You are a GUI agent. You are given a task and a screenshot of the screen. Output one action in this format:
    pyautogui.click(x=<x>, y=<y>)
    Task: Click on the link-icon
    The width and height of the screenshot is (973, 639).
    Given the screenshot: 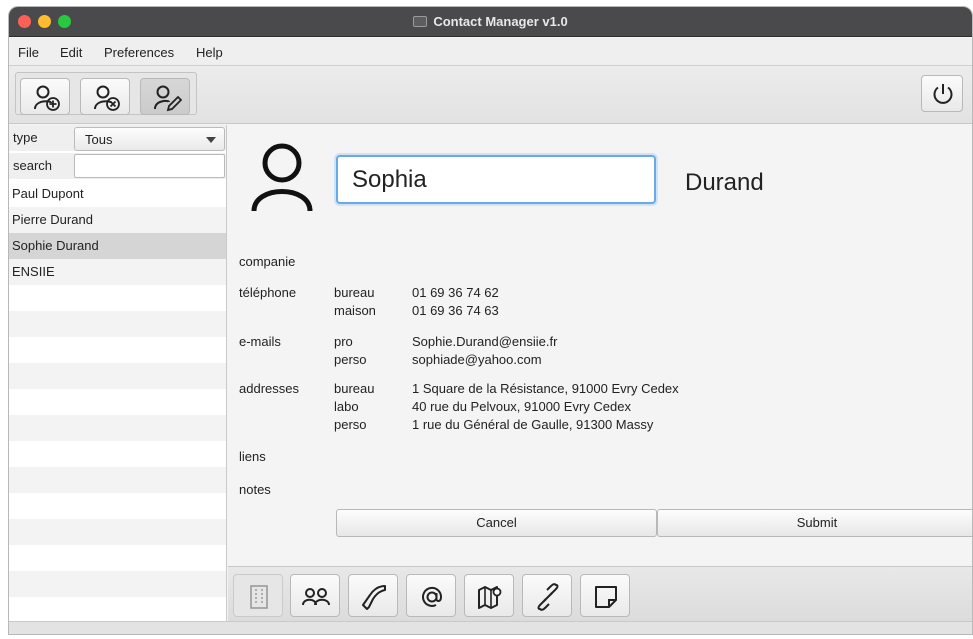 What is the action you would take?
    pyautogui.click(x=548, y=597)
    